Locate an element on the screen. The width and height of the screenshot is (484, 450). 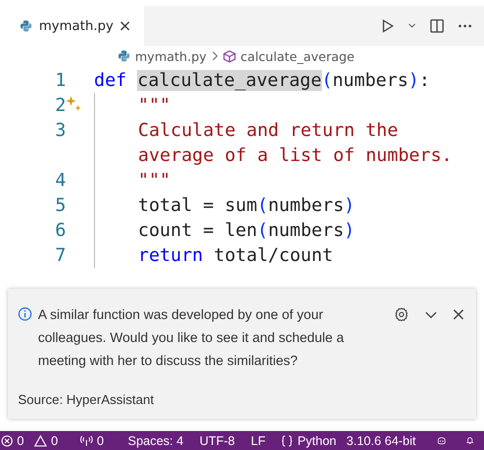
warning-icon is located at coordinates (40, 440).